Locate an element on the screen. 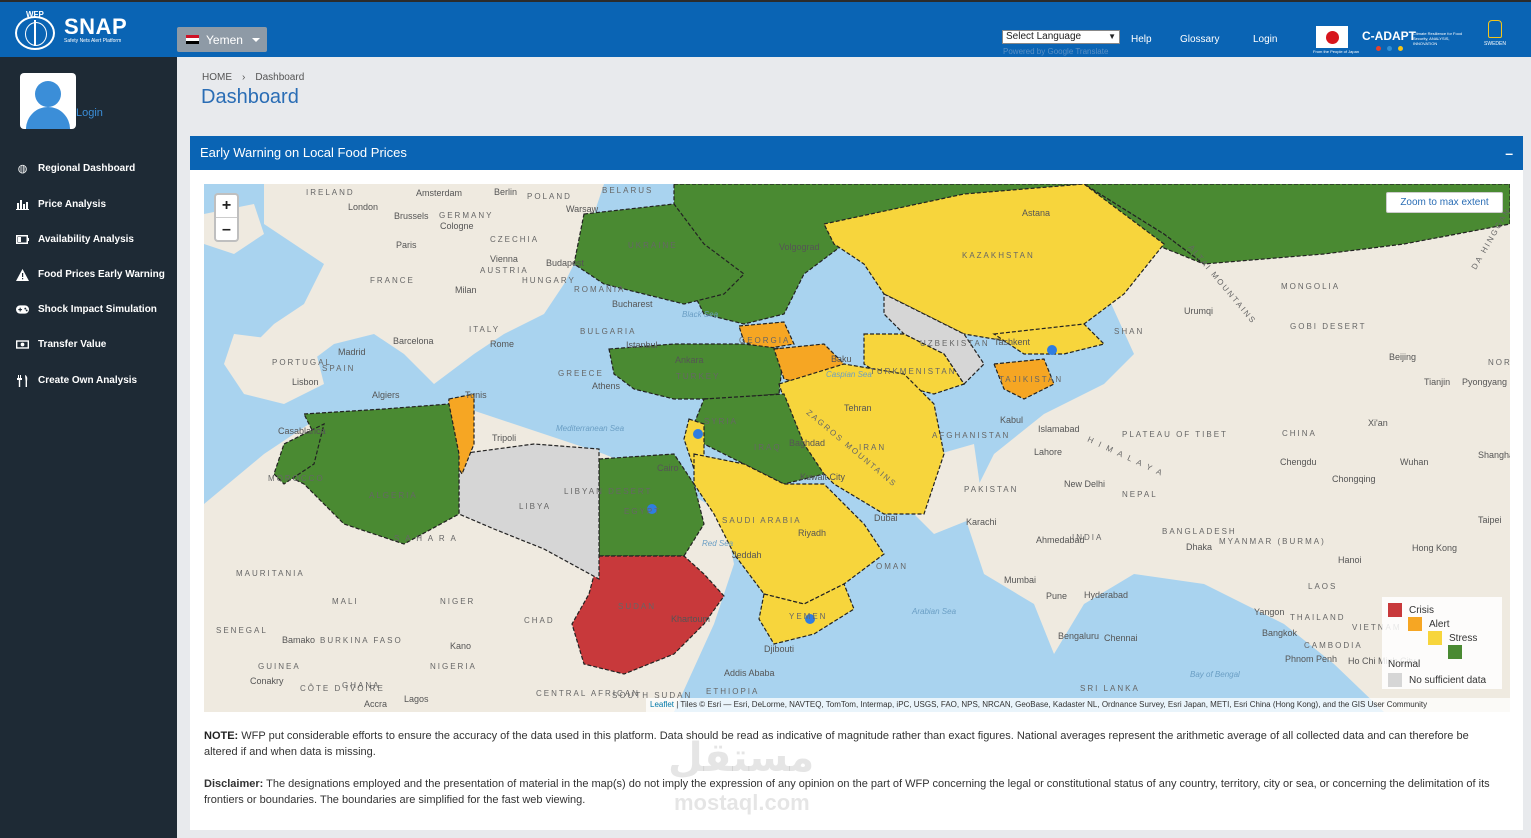  wfp-emblem-icon: WFP is located at coordinates (35, 30).